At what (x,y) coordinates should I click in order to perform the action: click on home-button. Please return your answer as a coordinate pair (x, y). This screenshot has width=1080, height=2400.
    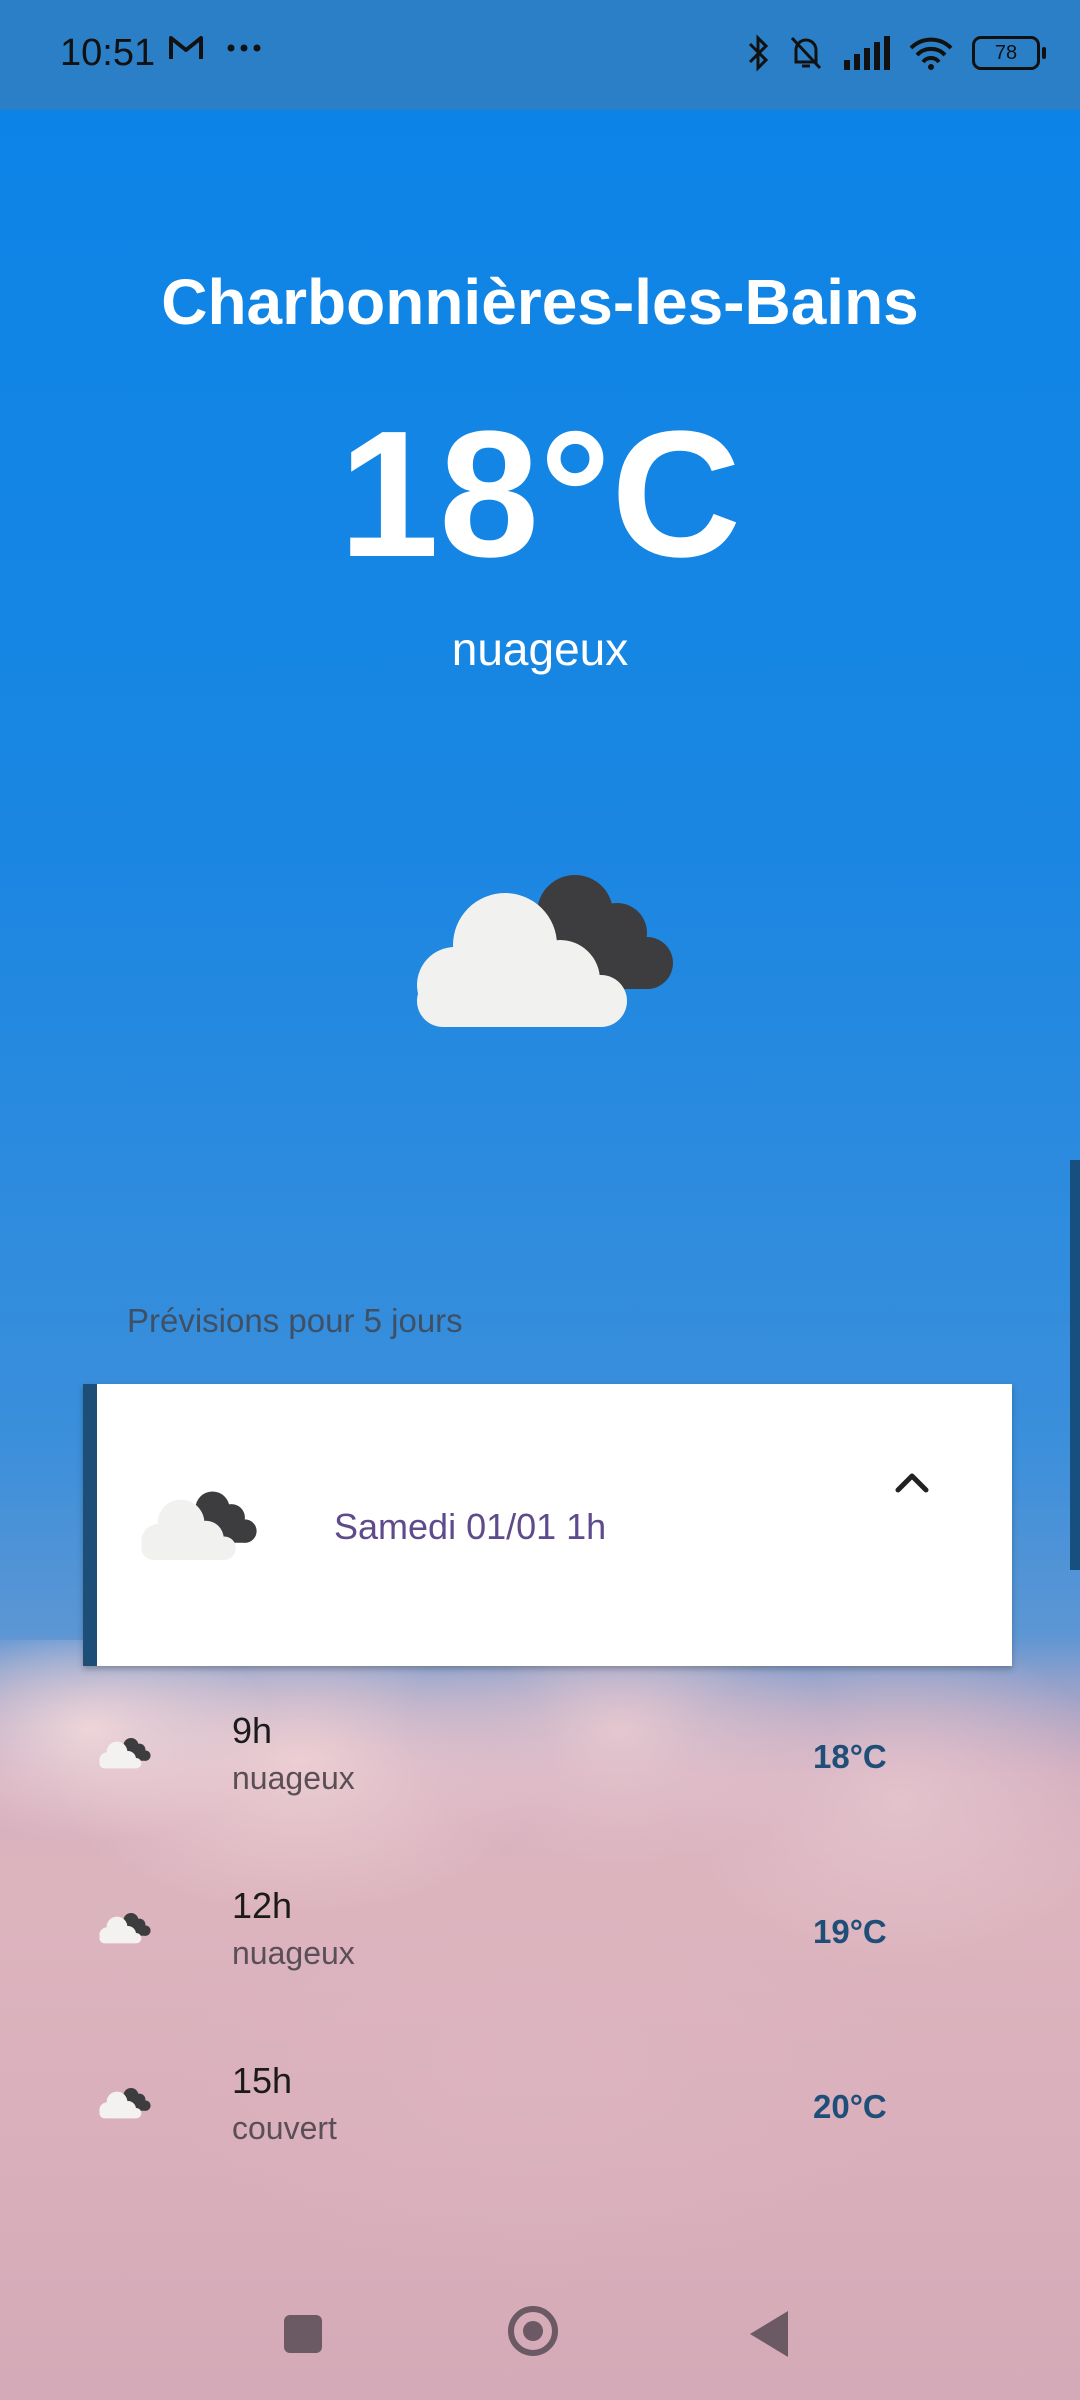
    Looking at the image, I should click on (533, 2331).